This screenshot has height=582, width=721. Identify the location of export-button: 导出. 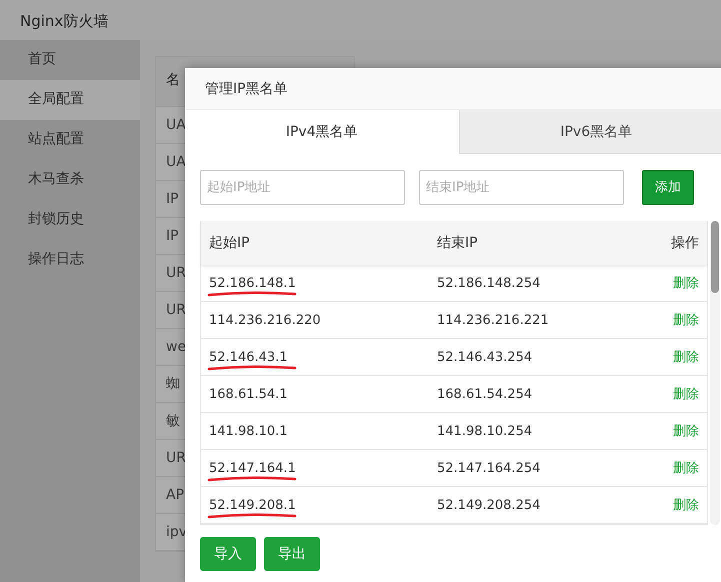
(292, 554).